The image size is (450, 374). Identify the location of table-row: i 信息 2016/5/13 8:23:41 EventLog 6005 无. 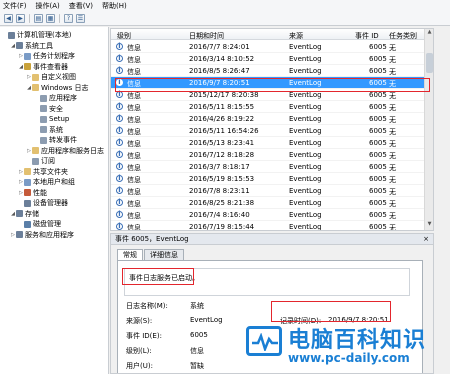
(272, 143).